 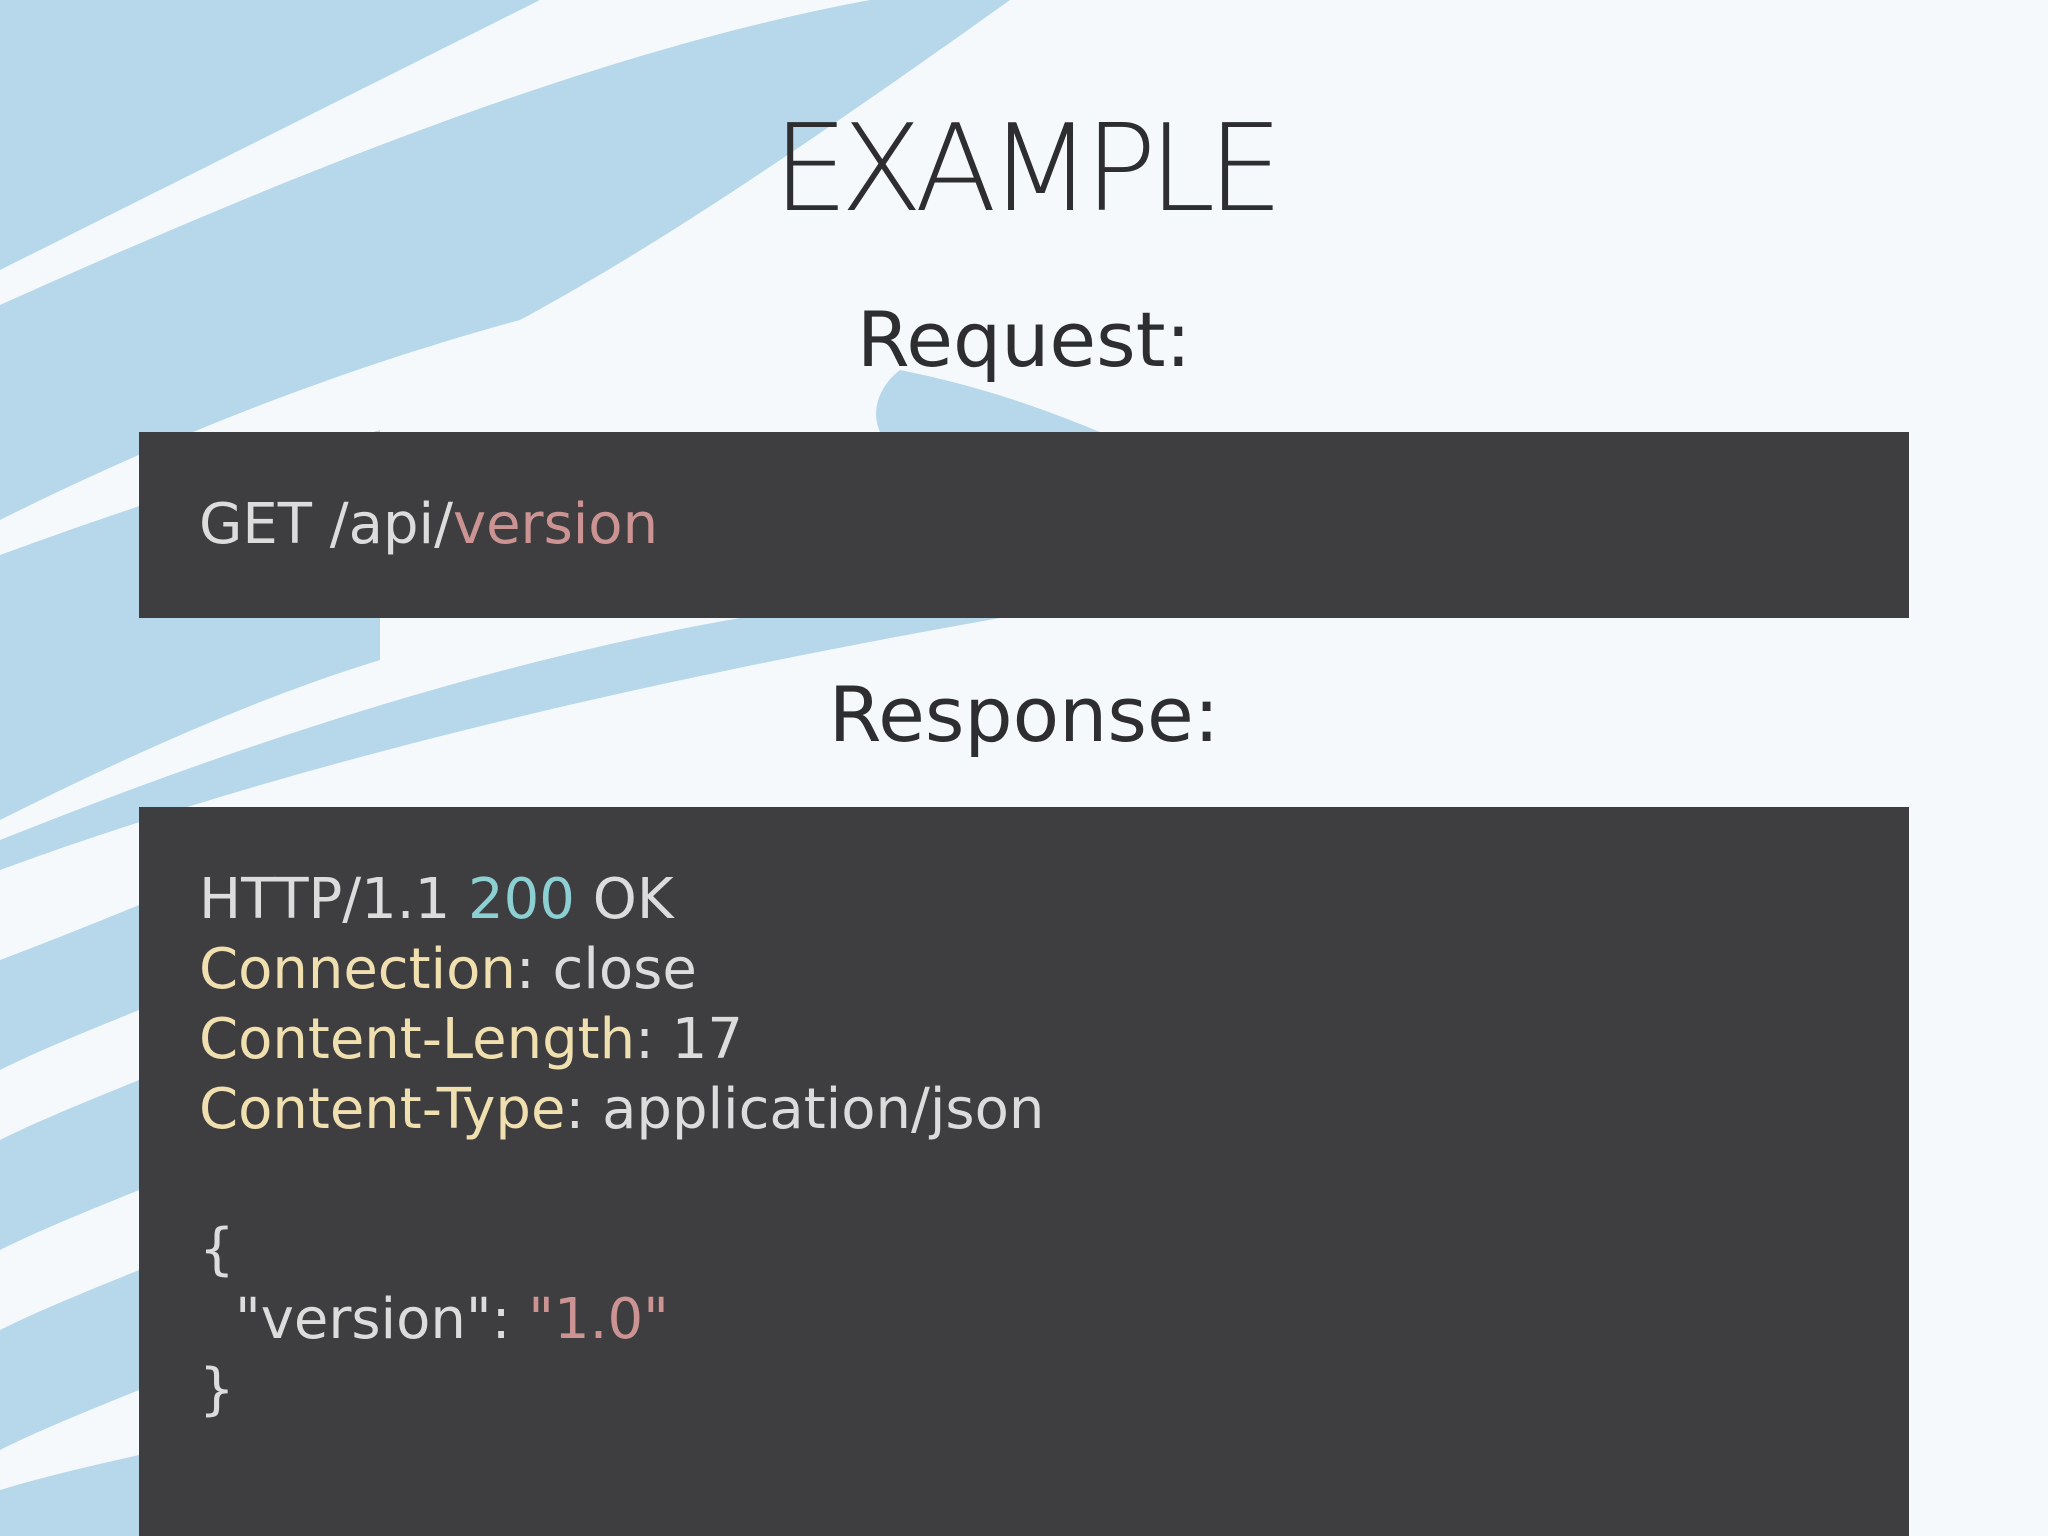 I want to click on status-line: HTTP/1.1 200 OK, so click(x=1054, y=900).